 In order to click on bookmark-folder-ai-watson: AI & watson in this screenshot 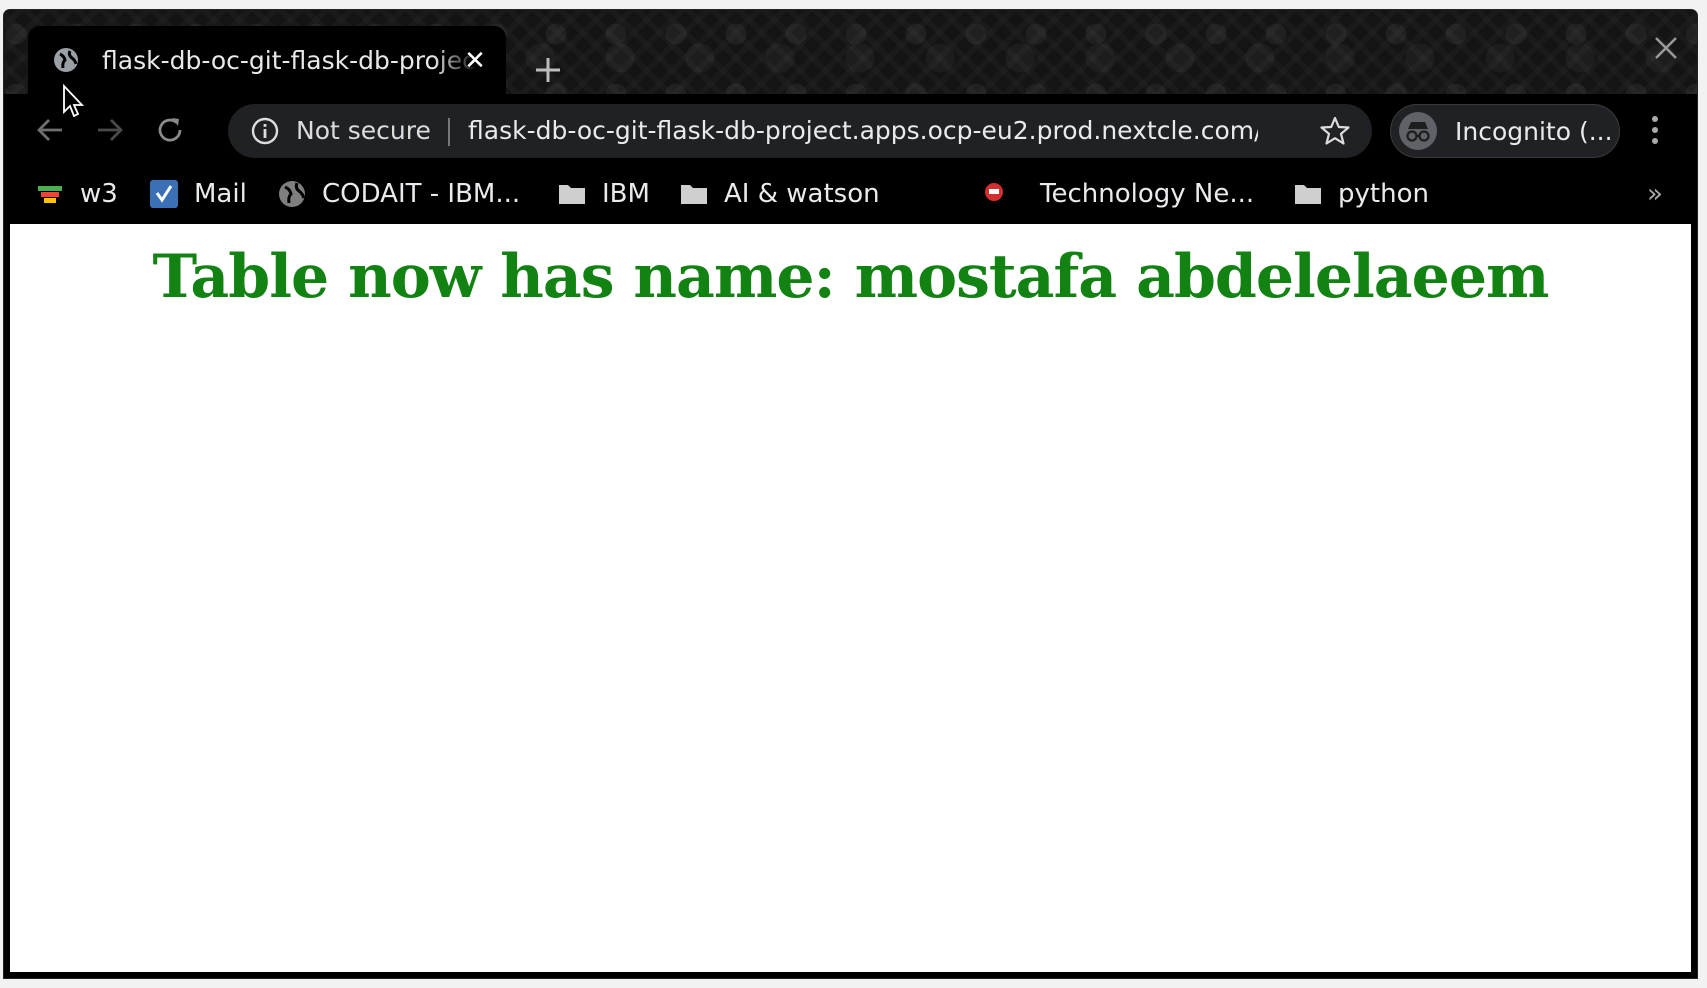, I will do `click(779, 194)`.